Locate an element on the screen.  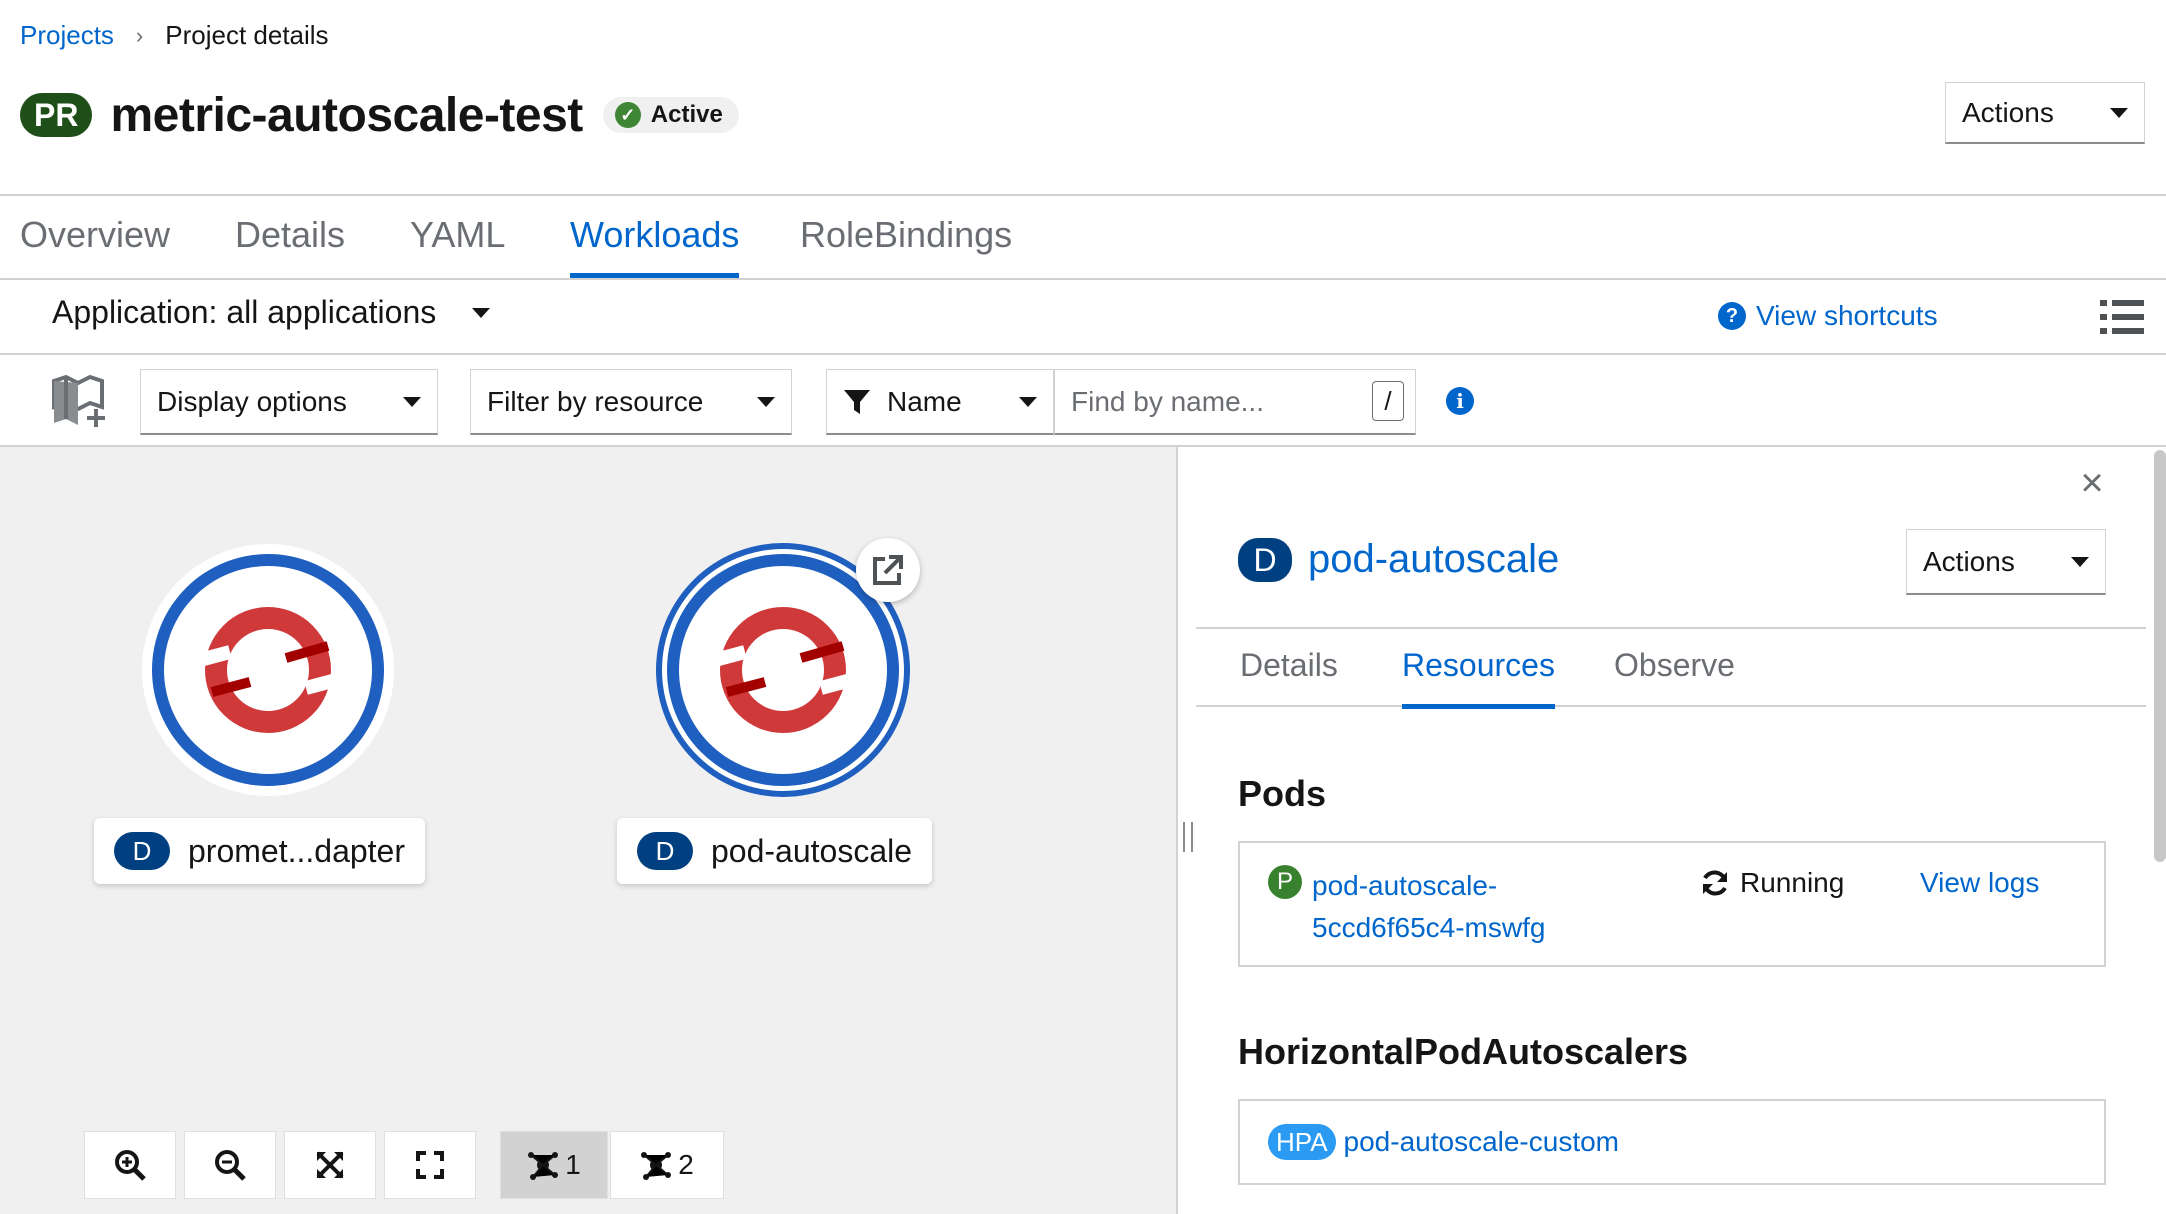
openshift-deployment-icon is located at coordinates (268, 670).